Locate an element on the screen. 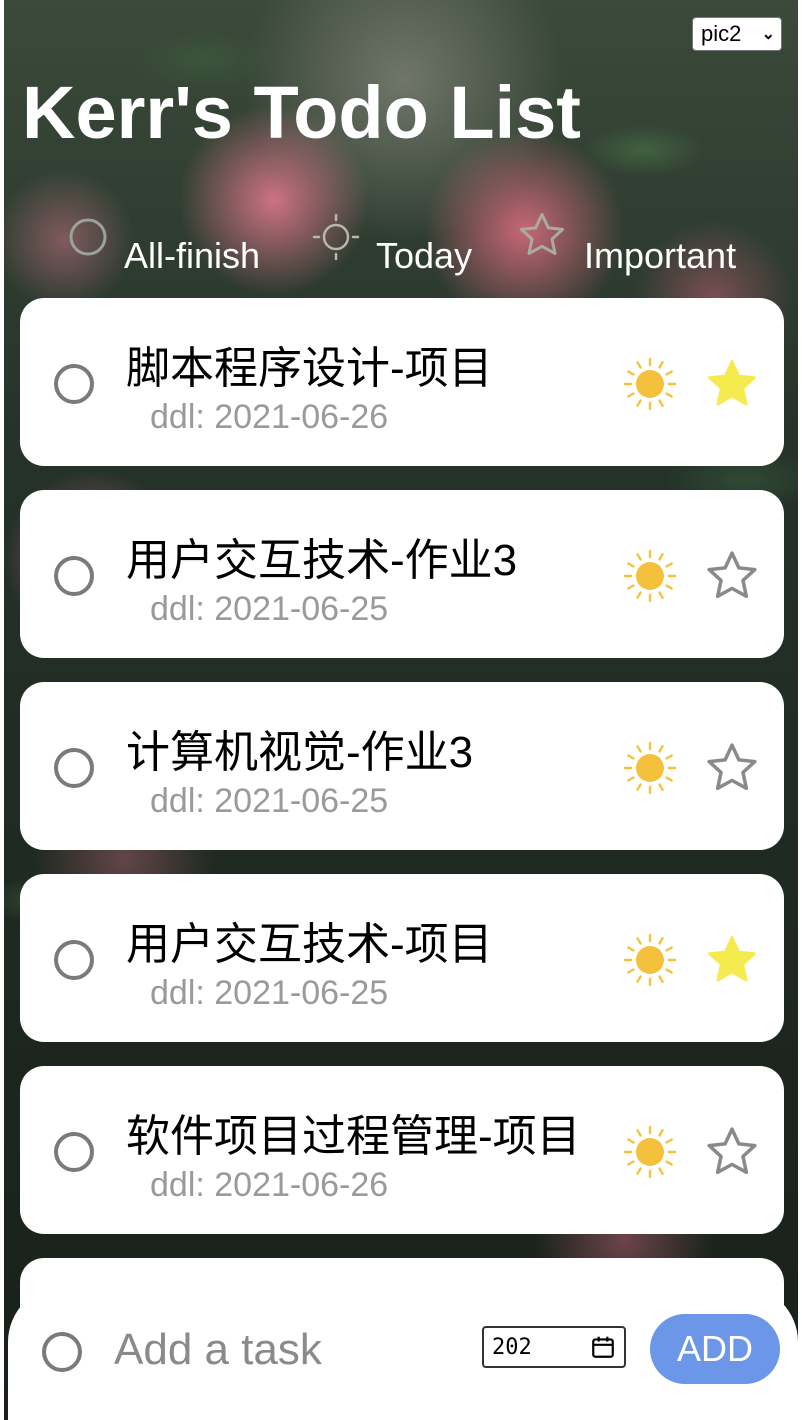 Image resolution: width=802 pixels, height=1420 pixels. task-card: 用户交互技术-作业3 ddl: 2021-06-25 is located at coordinates (402, 574).